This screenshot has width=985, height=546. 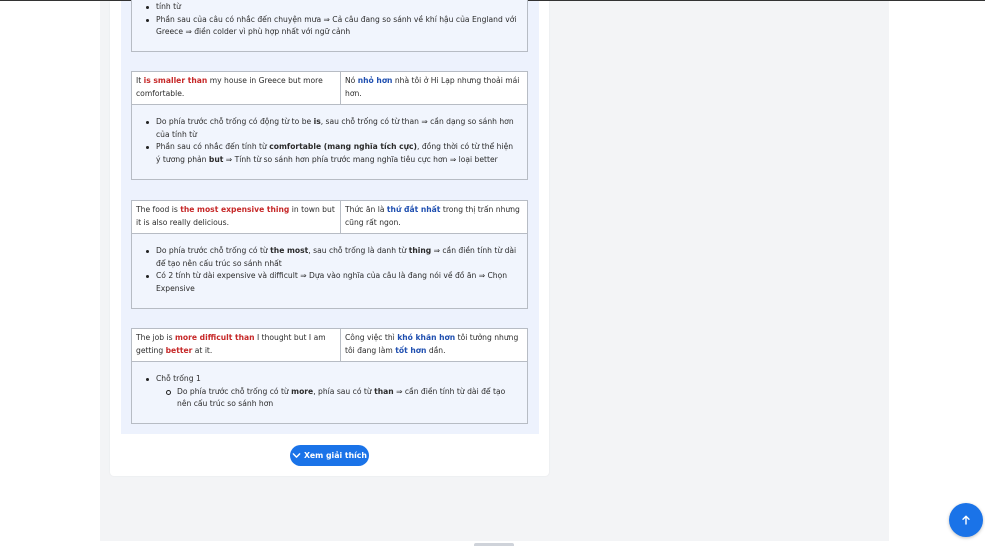 I want to click on list-item: tính từ, so click(x=329, y=7).